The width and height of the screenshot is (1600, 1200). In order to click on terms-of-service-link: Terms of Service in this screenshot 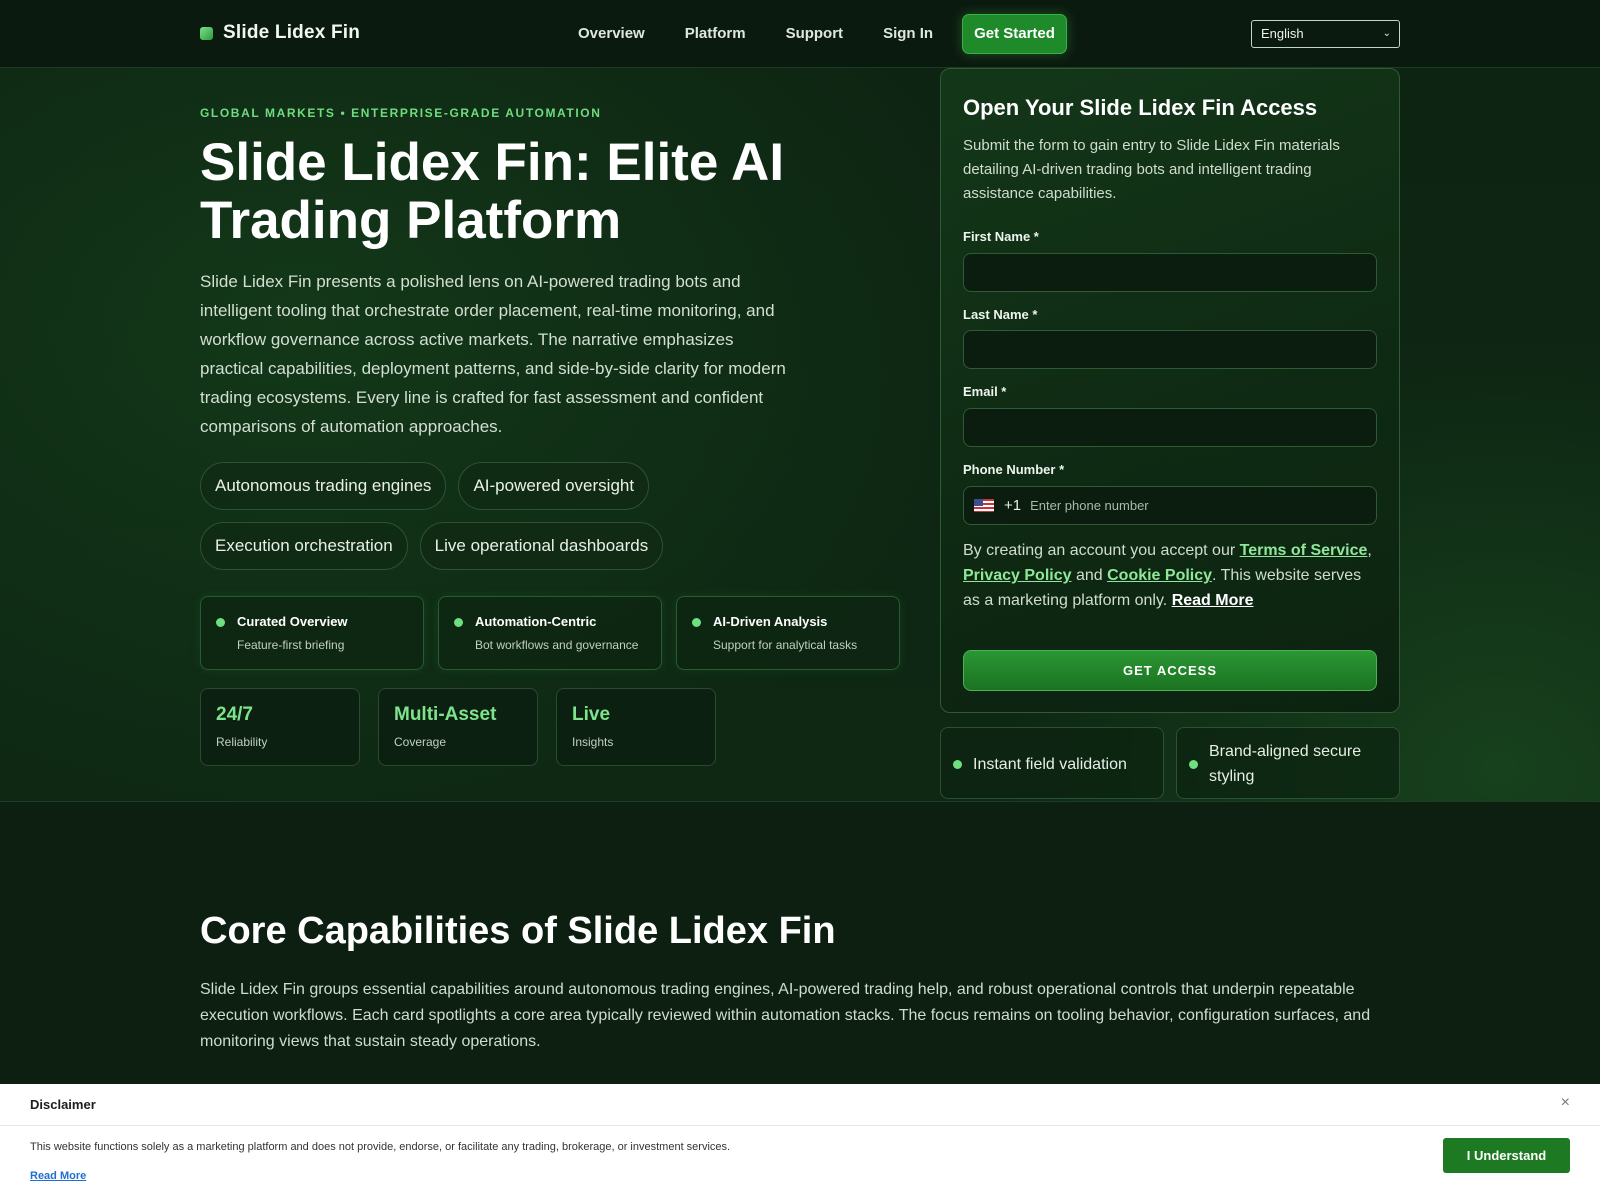, I will do `click(1304, 550)`.